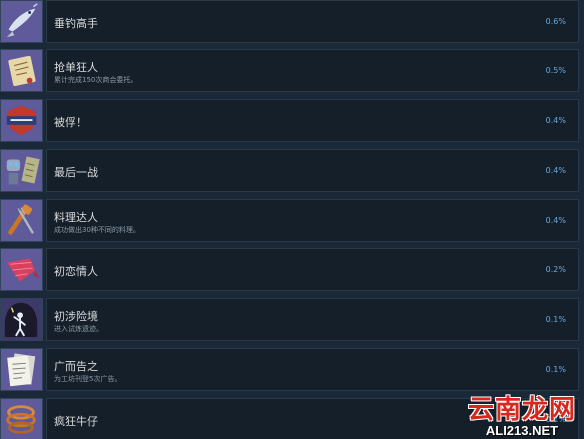  Describe the element at coordinates (21, 120) in the screenshot. I see `pirate-badge-icon` at that location.